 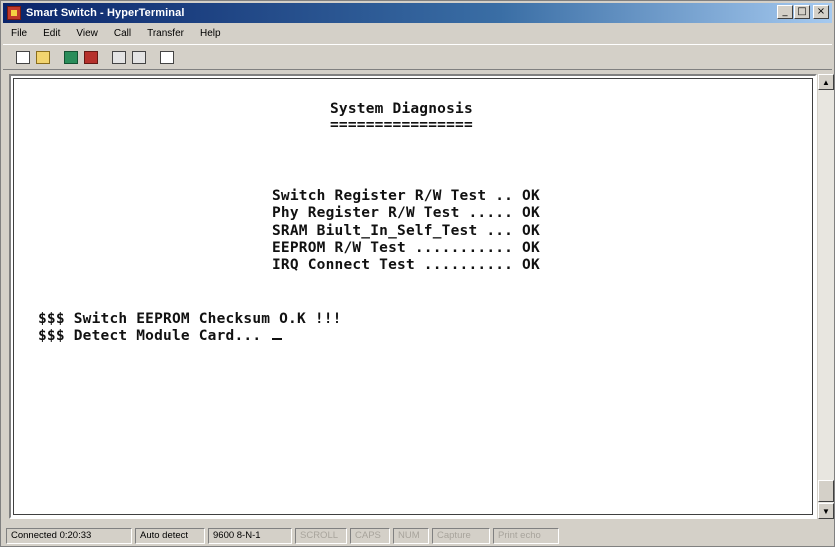 What do you see at coordinates (122, 33) in the screenshot?
I see `menu-call: Call` at bounding box center [122, 33].